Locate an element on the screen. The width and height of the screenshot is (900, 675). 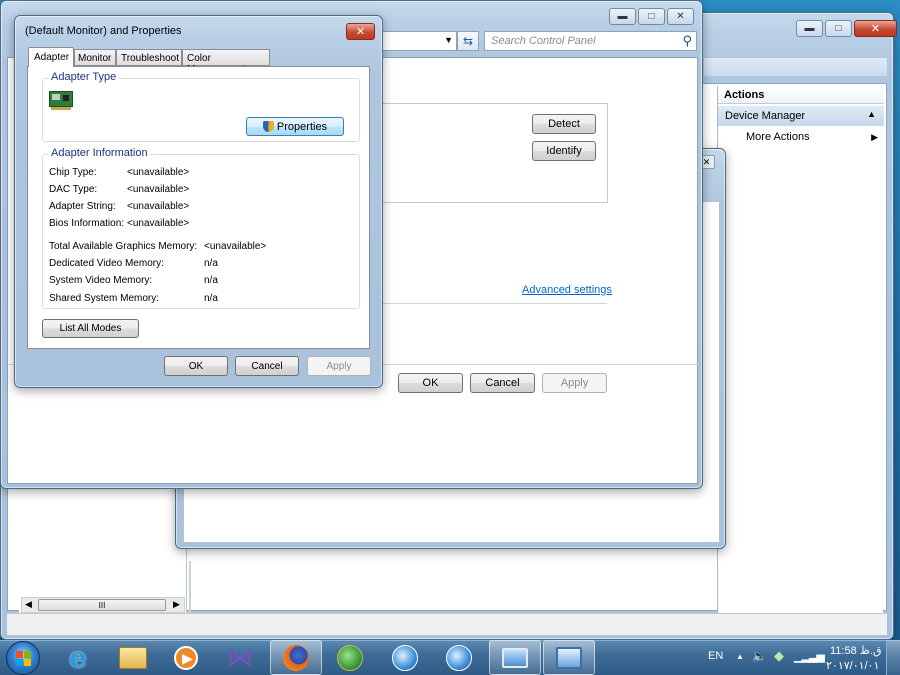
info-label: Chip Type: is located at coordinates (73, 172).